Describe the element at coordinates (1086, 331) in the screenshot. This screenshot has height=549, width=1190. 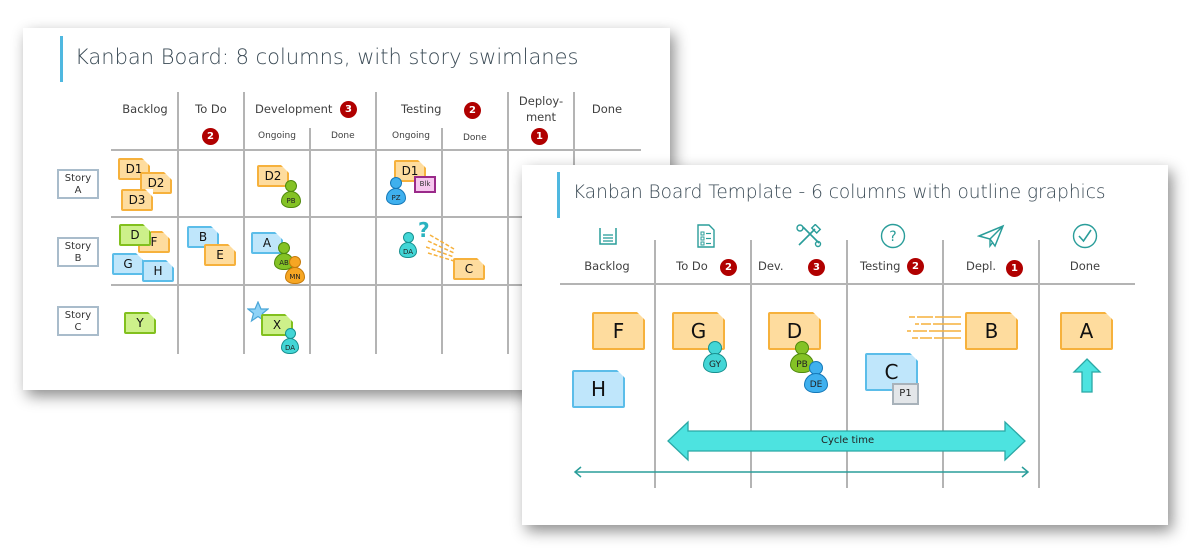
I see `task-card: A` at that location.